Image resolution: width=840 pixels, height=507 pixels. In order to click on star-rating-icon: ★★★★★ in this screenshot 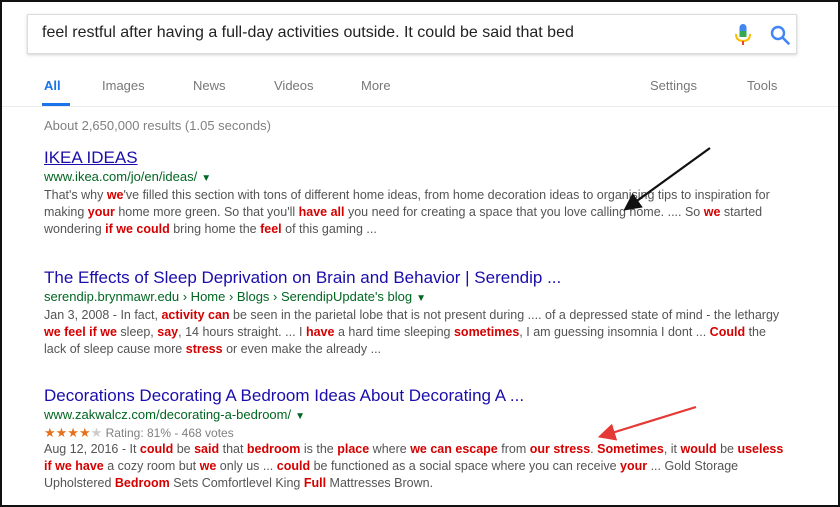, I will do `click(73, 432)`.